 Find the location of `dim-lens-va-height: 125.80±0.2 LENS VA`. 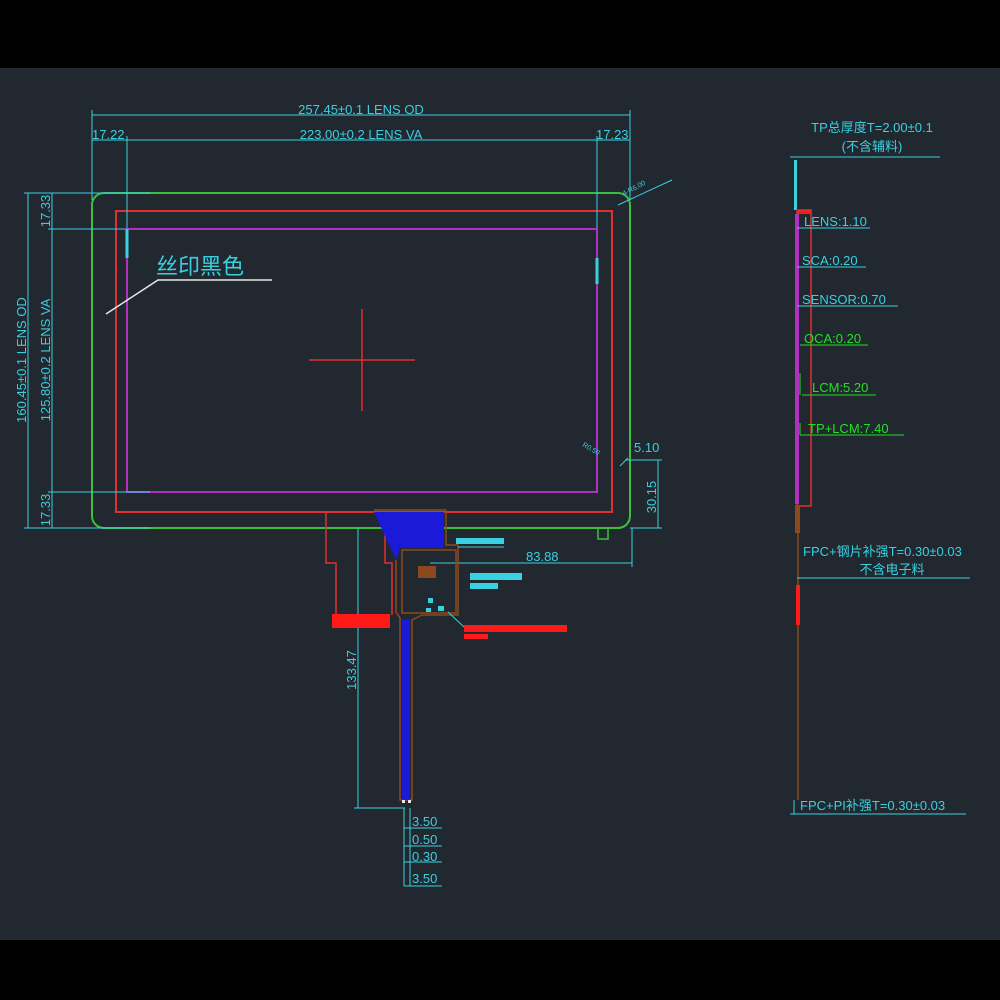

dim-lens-va-height: 125.80±0.2 LENS VA is located at coordinates (45, 359).